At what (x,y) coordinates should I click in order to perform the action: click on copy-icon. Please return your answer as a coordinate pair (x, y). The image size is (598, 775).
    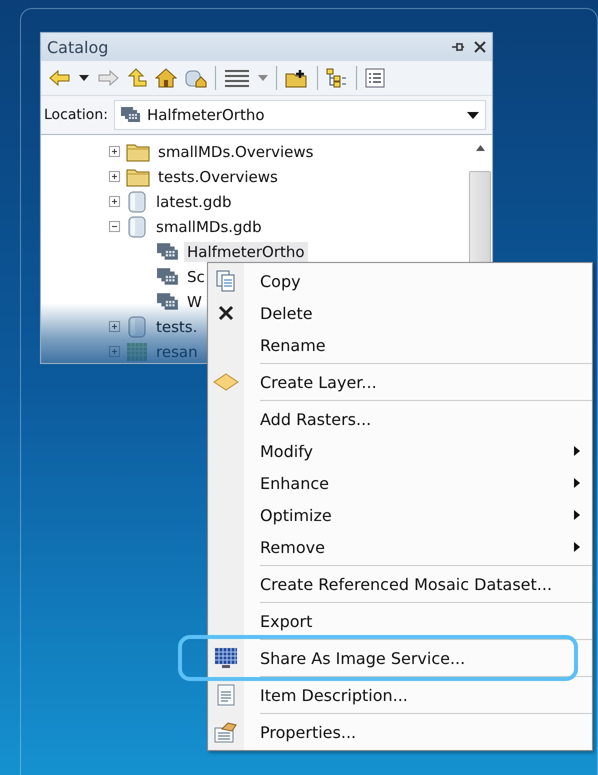
    Looking at the image, I should click on (226, 281).